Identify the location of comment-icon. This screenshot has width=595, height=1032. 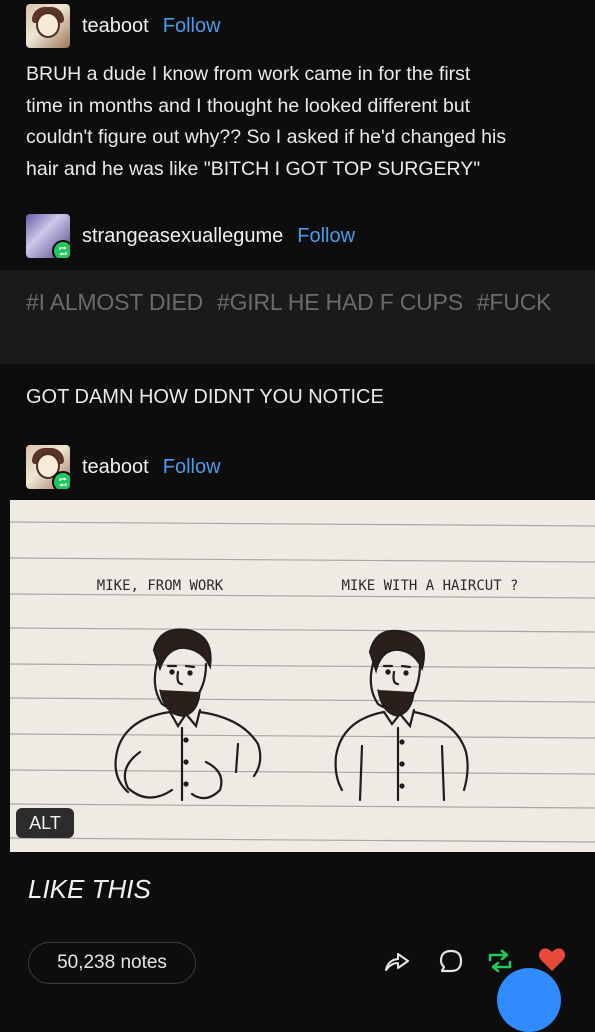
(451, 963).